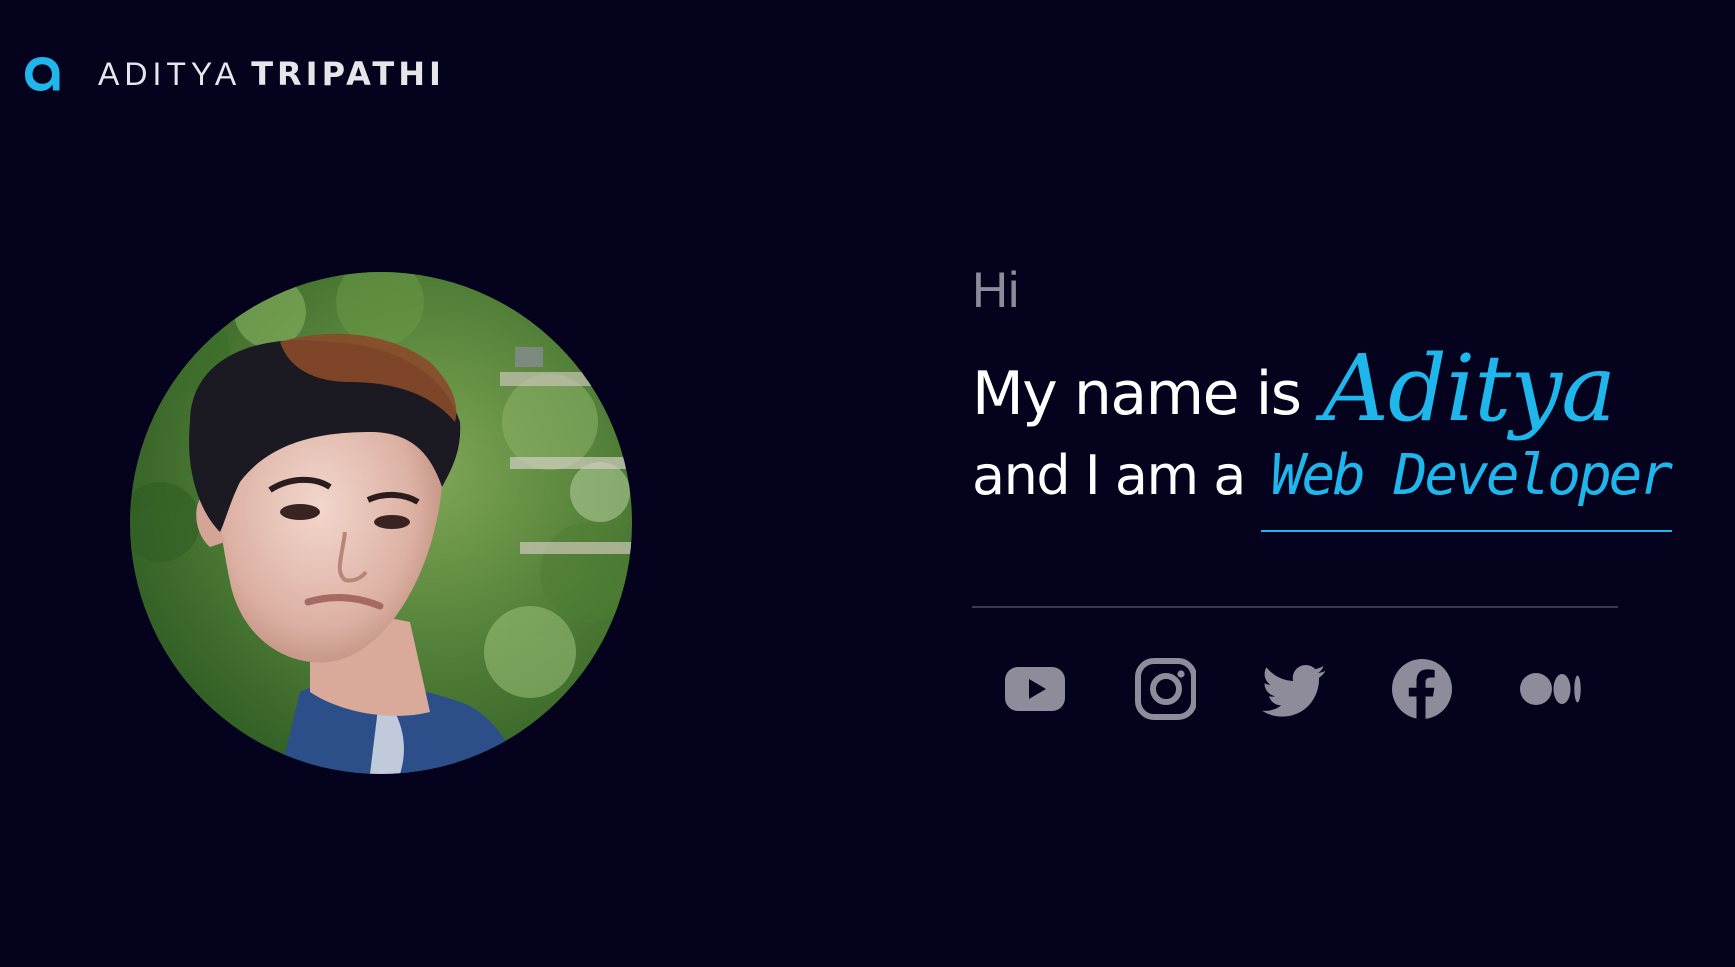  I want to click on medium-icon, so click(1550, 689).